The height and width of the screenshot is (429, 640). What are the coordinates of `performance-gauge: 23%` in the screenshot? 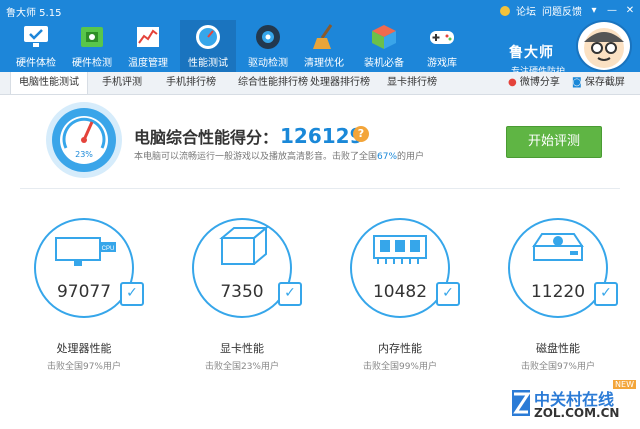 It's located at (84, 140).